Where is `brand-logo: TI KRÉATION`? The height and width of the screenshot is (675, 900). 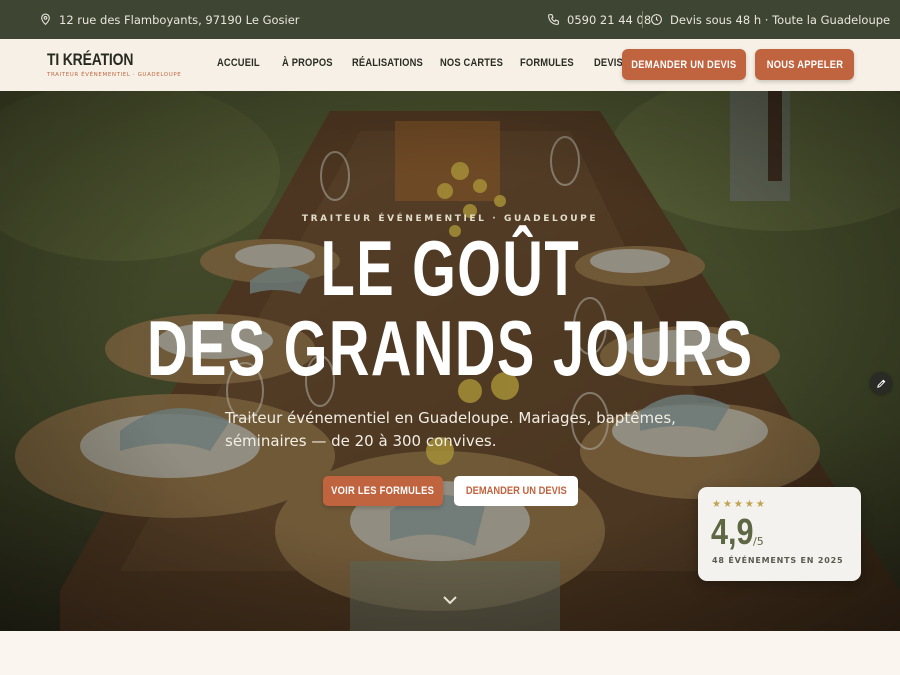 brand-logo: TI KRÉATION is located at coordinates (90, 60).